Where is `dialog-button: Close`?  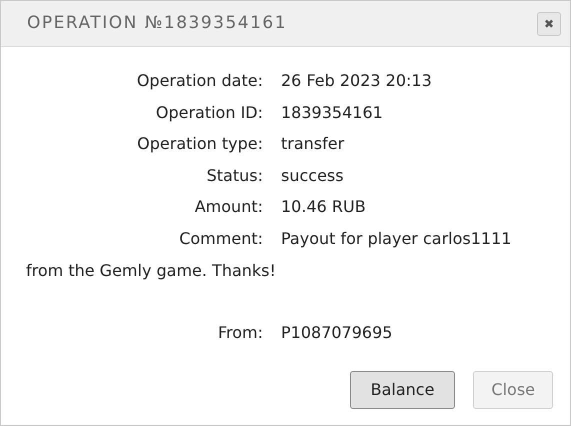 dialog-button: Close is located at coordinates (513, 390).